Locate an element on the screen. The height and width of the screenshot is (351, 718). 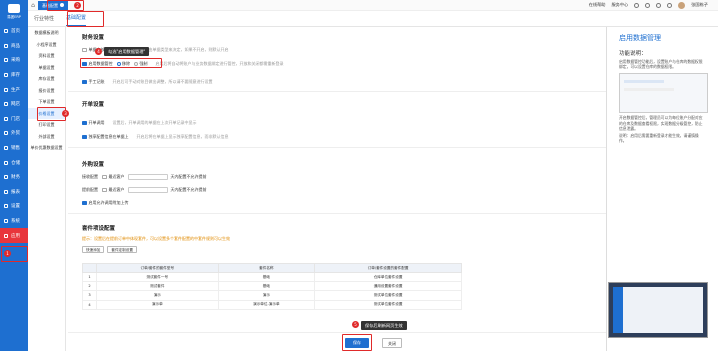
globe-icon is located at coordinates (6, 133).